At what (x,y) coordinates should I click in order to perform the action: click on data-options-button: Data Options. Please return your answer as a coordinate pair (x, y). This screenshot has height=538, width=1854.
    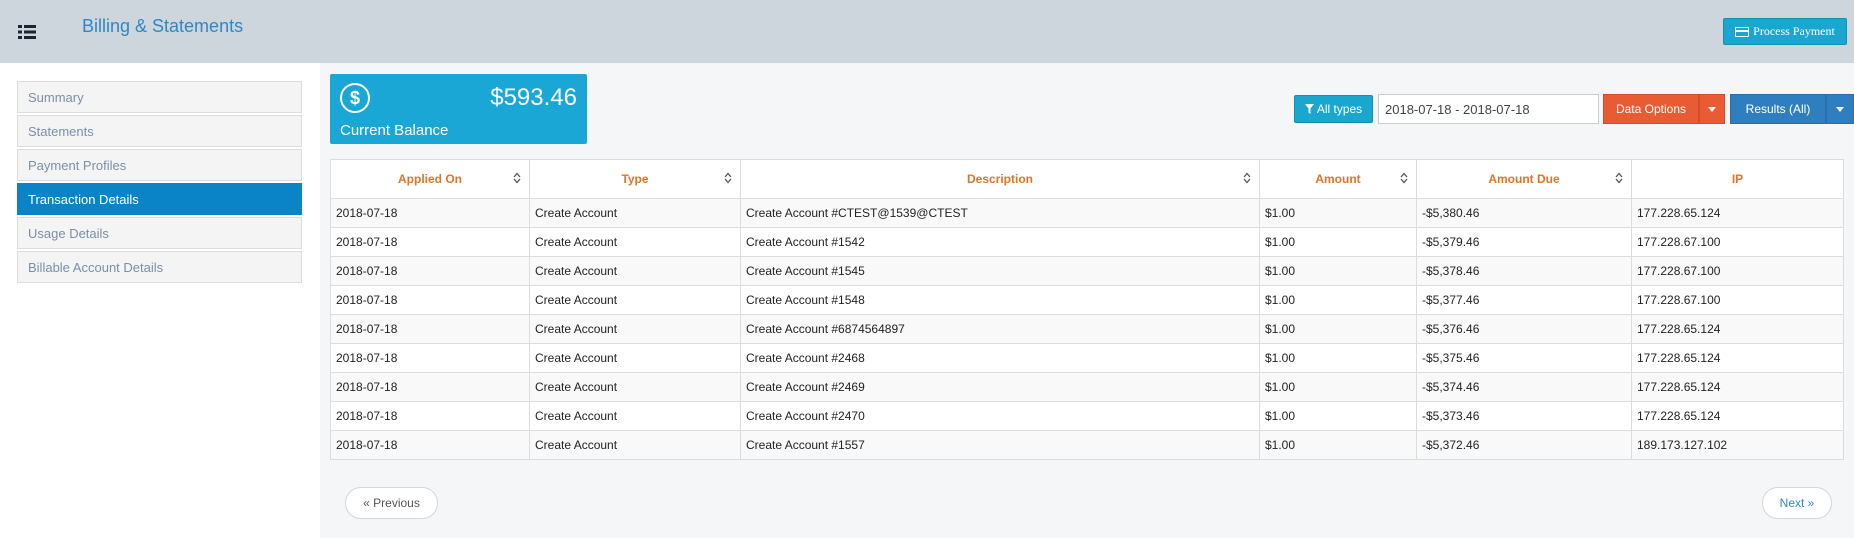
    Looking at the image, I should click on (1651, 109).